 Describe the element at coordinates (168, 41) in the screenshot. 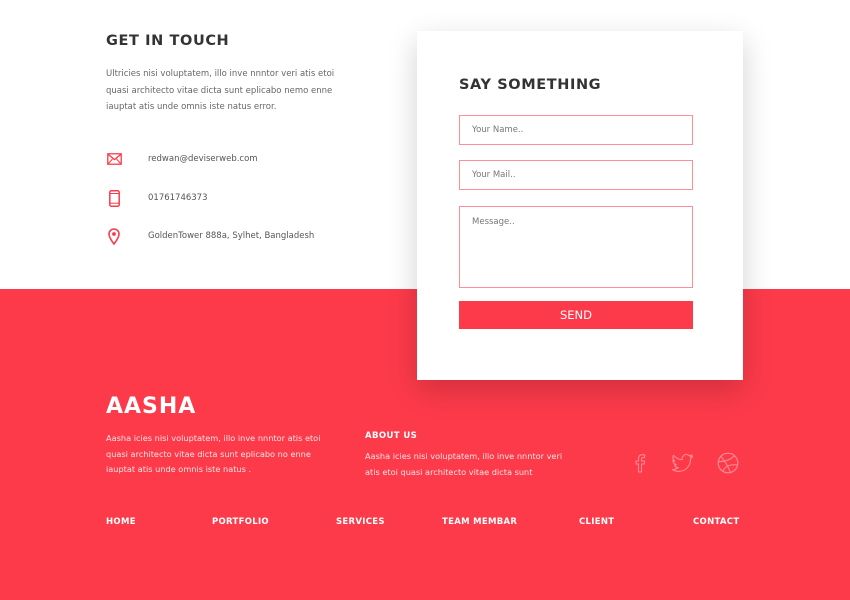

I see `get-in-touch-title: GET IN TOUCH` at that location.